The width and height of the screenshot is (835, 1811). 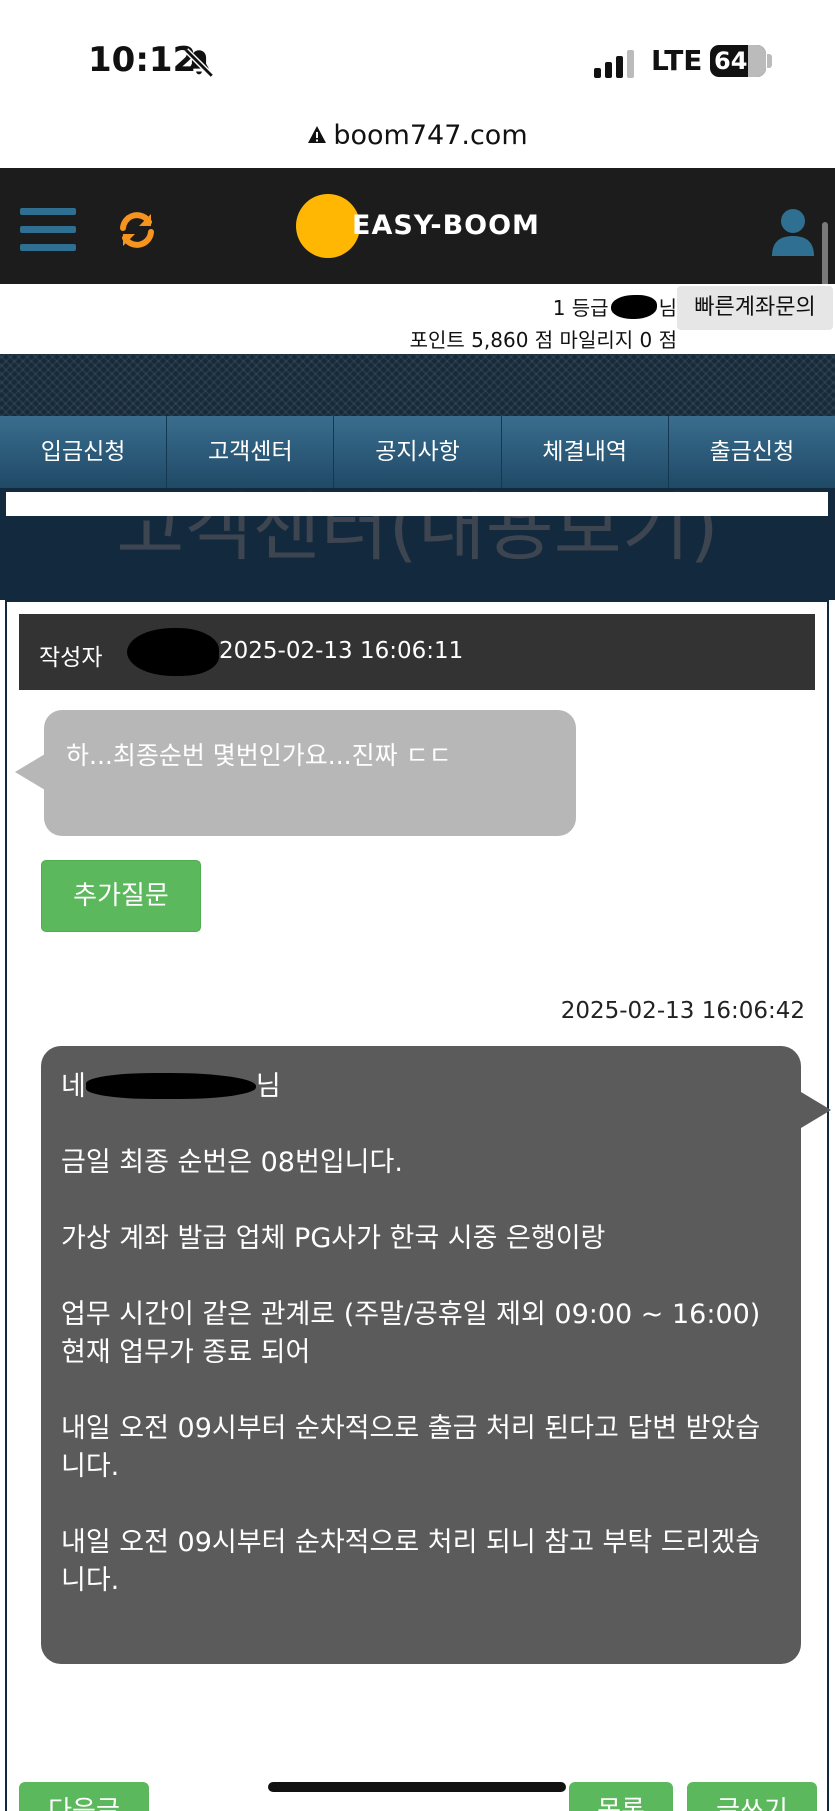 What do you see at coordinates (411, 1561) in the screenshot?
I see `answer-paragraph: 내일 오전 09시부터 순차적으로 처리 되니 참고 부탁 드리겠습니다.` at bounding box center [411, 1561].